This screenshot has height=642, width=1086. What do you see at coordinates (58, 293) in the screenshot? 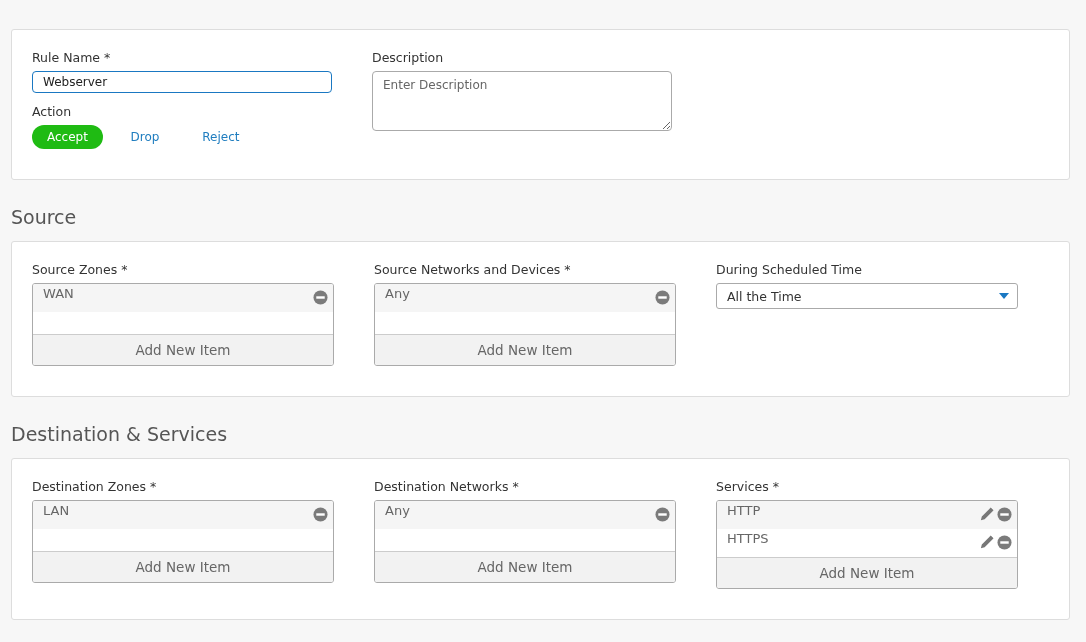
I see `list-item: WAN` at bounding box center [58, 293].